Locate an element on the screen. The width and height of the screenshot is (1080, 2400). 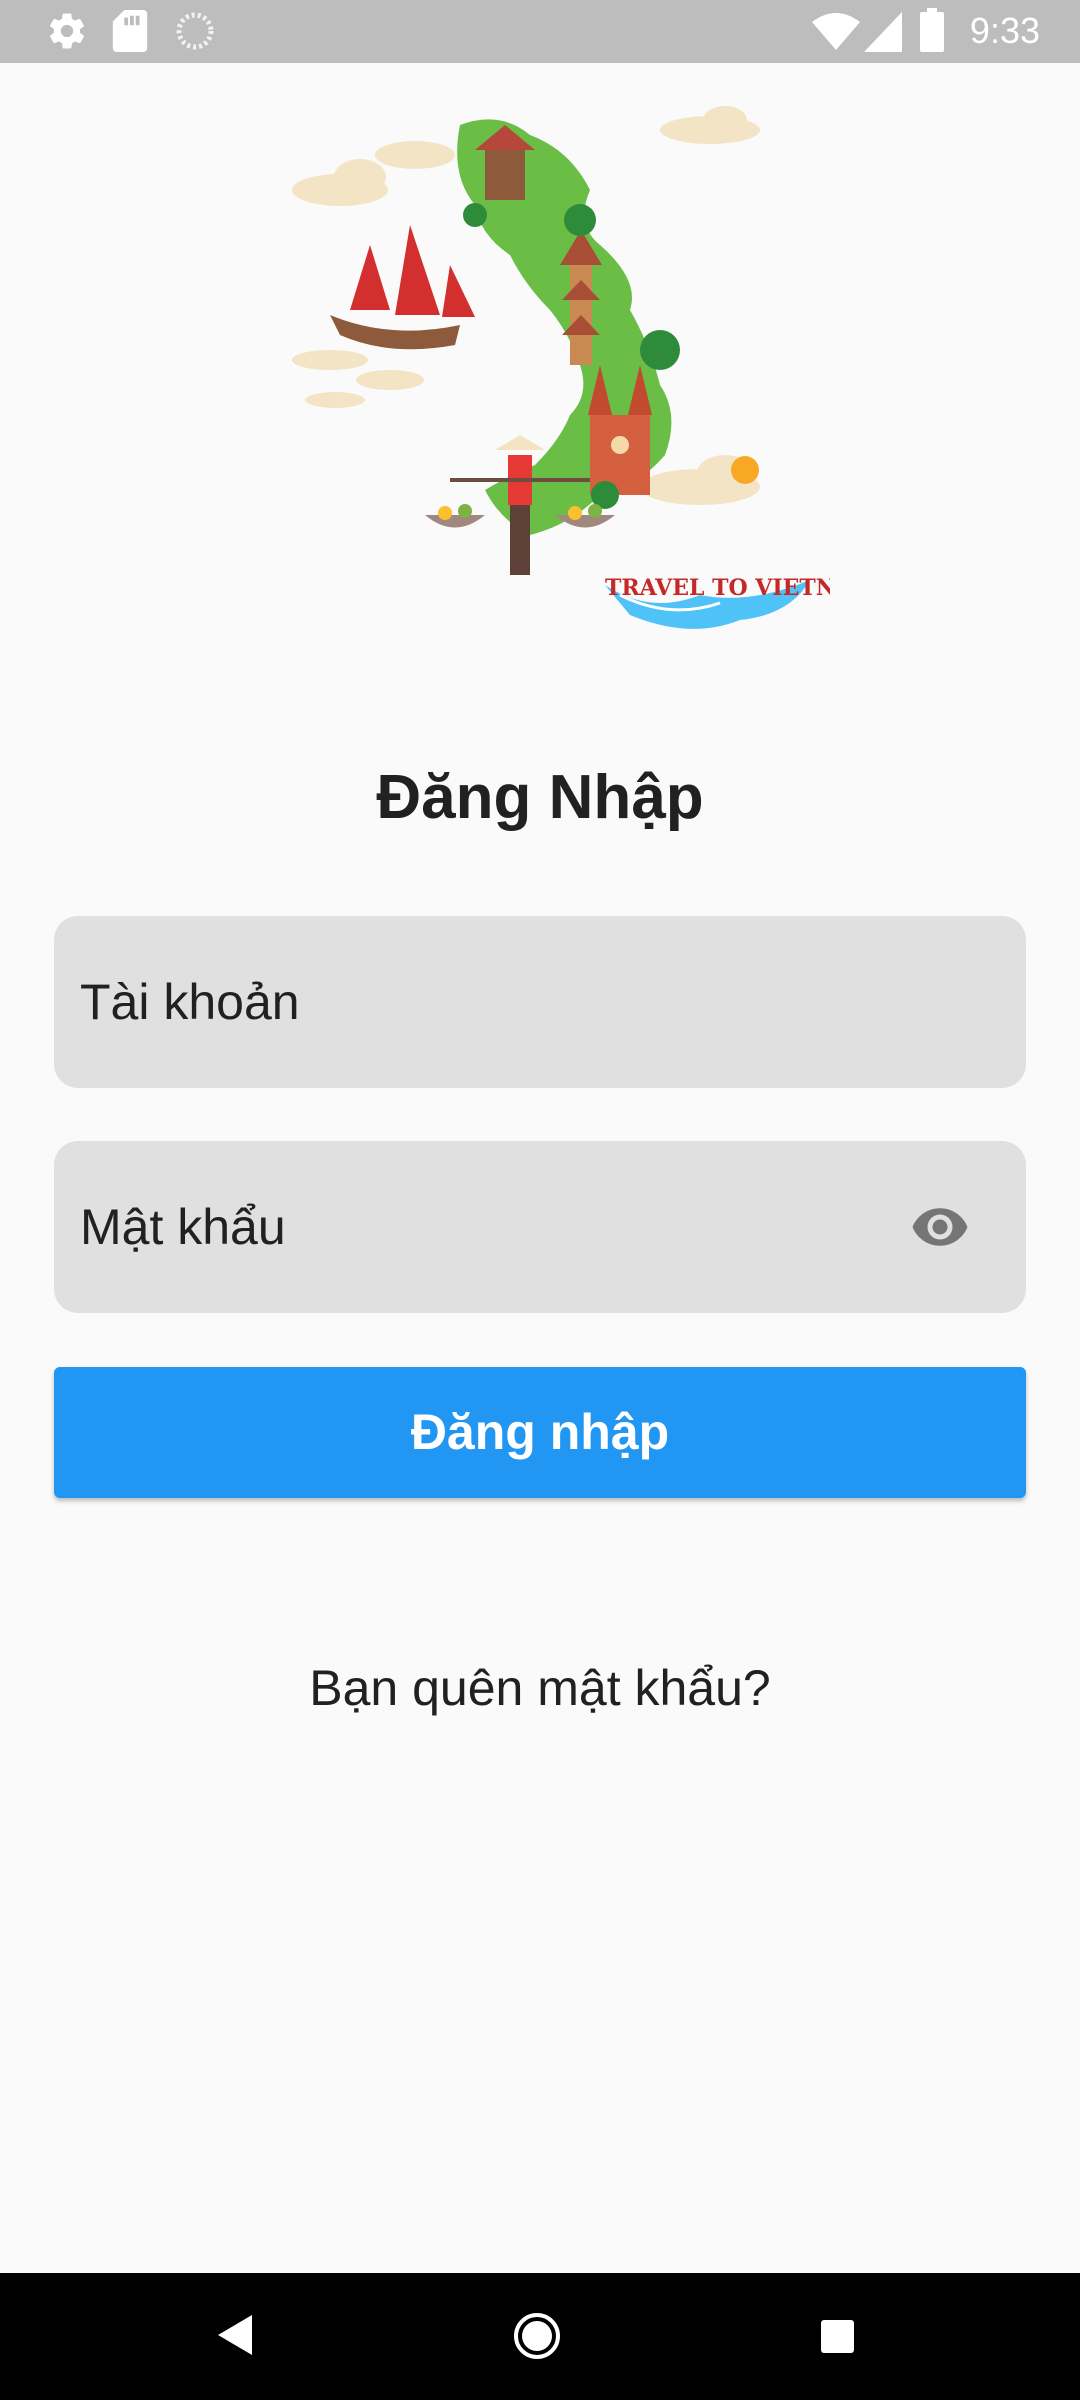
home-icon is located at coordinates (537, 2336).